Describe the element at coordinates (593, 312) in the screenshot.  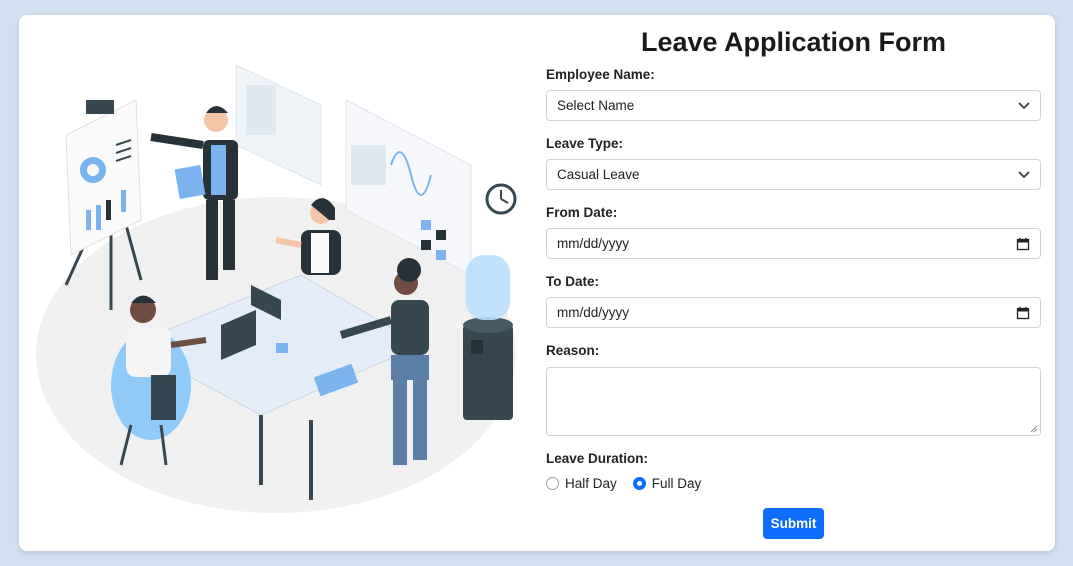
I see `to-date-value: mm/dd/yyyy` at that location.